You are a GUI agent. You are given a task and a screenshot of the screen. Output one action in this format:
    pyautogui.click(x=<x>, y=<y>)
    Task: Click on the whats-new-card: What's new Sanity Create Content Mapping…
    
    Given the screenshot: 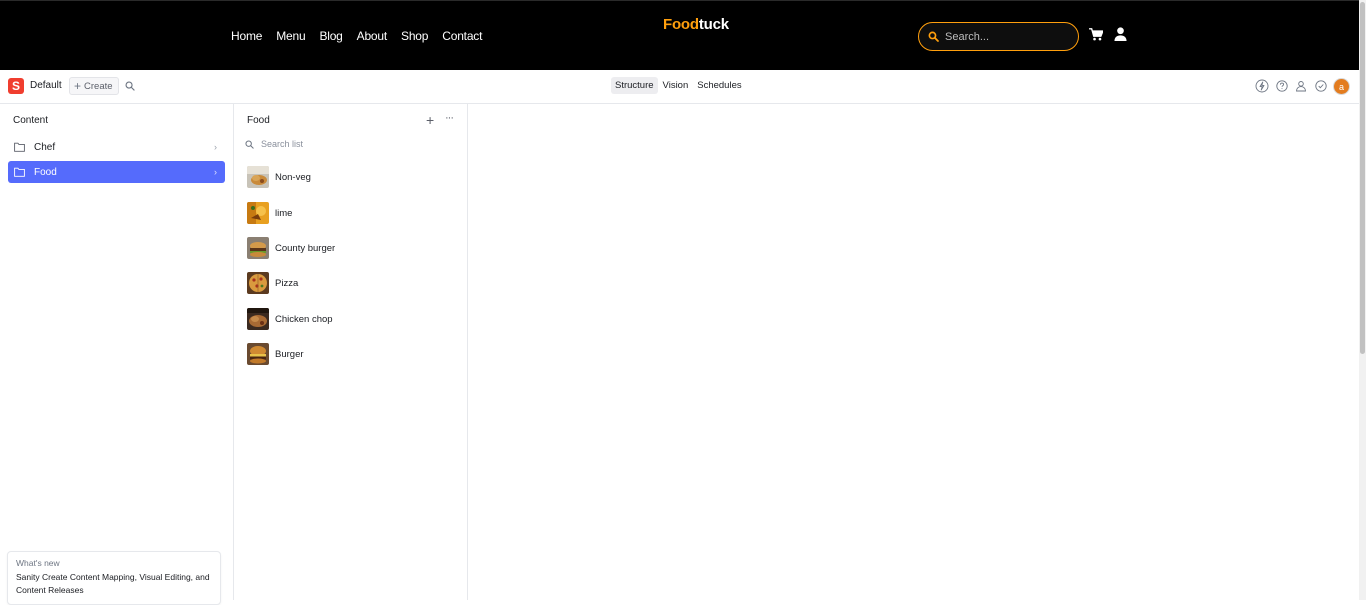 What is the action you would take?
    pyautogui.click(x=114, y=578)
    